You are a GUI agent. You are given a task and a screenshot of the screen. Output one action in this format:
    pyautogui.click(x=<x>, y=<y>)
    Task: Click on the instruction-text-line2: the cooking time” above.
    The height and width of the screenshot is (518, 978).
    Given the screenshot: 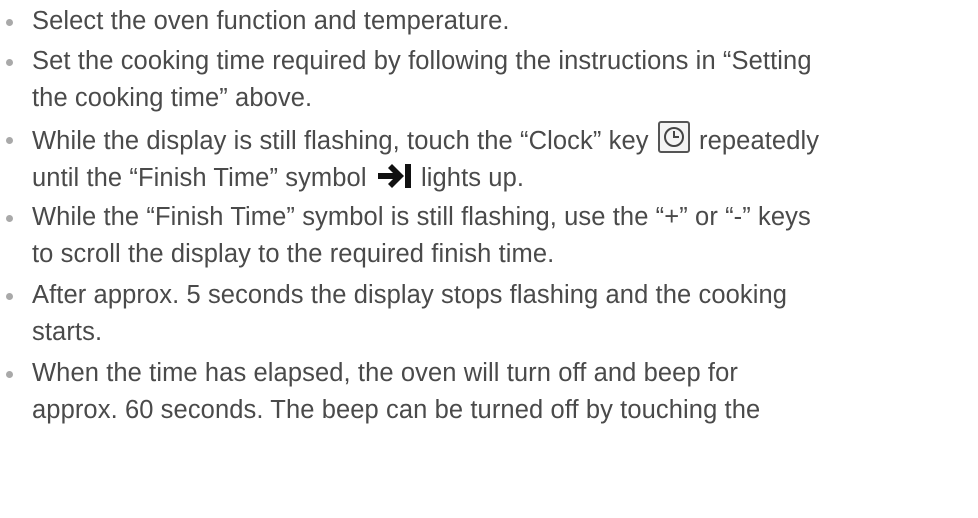 What is the action you would take?
    pyautogui.click(x=172, y=98)
    